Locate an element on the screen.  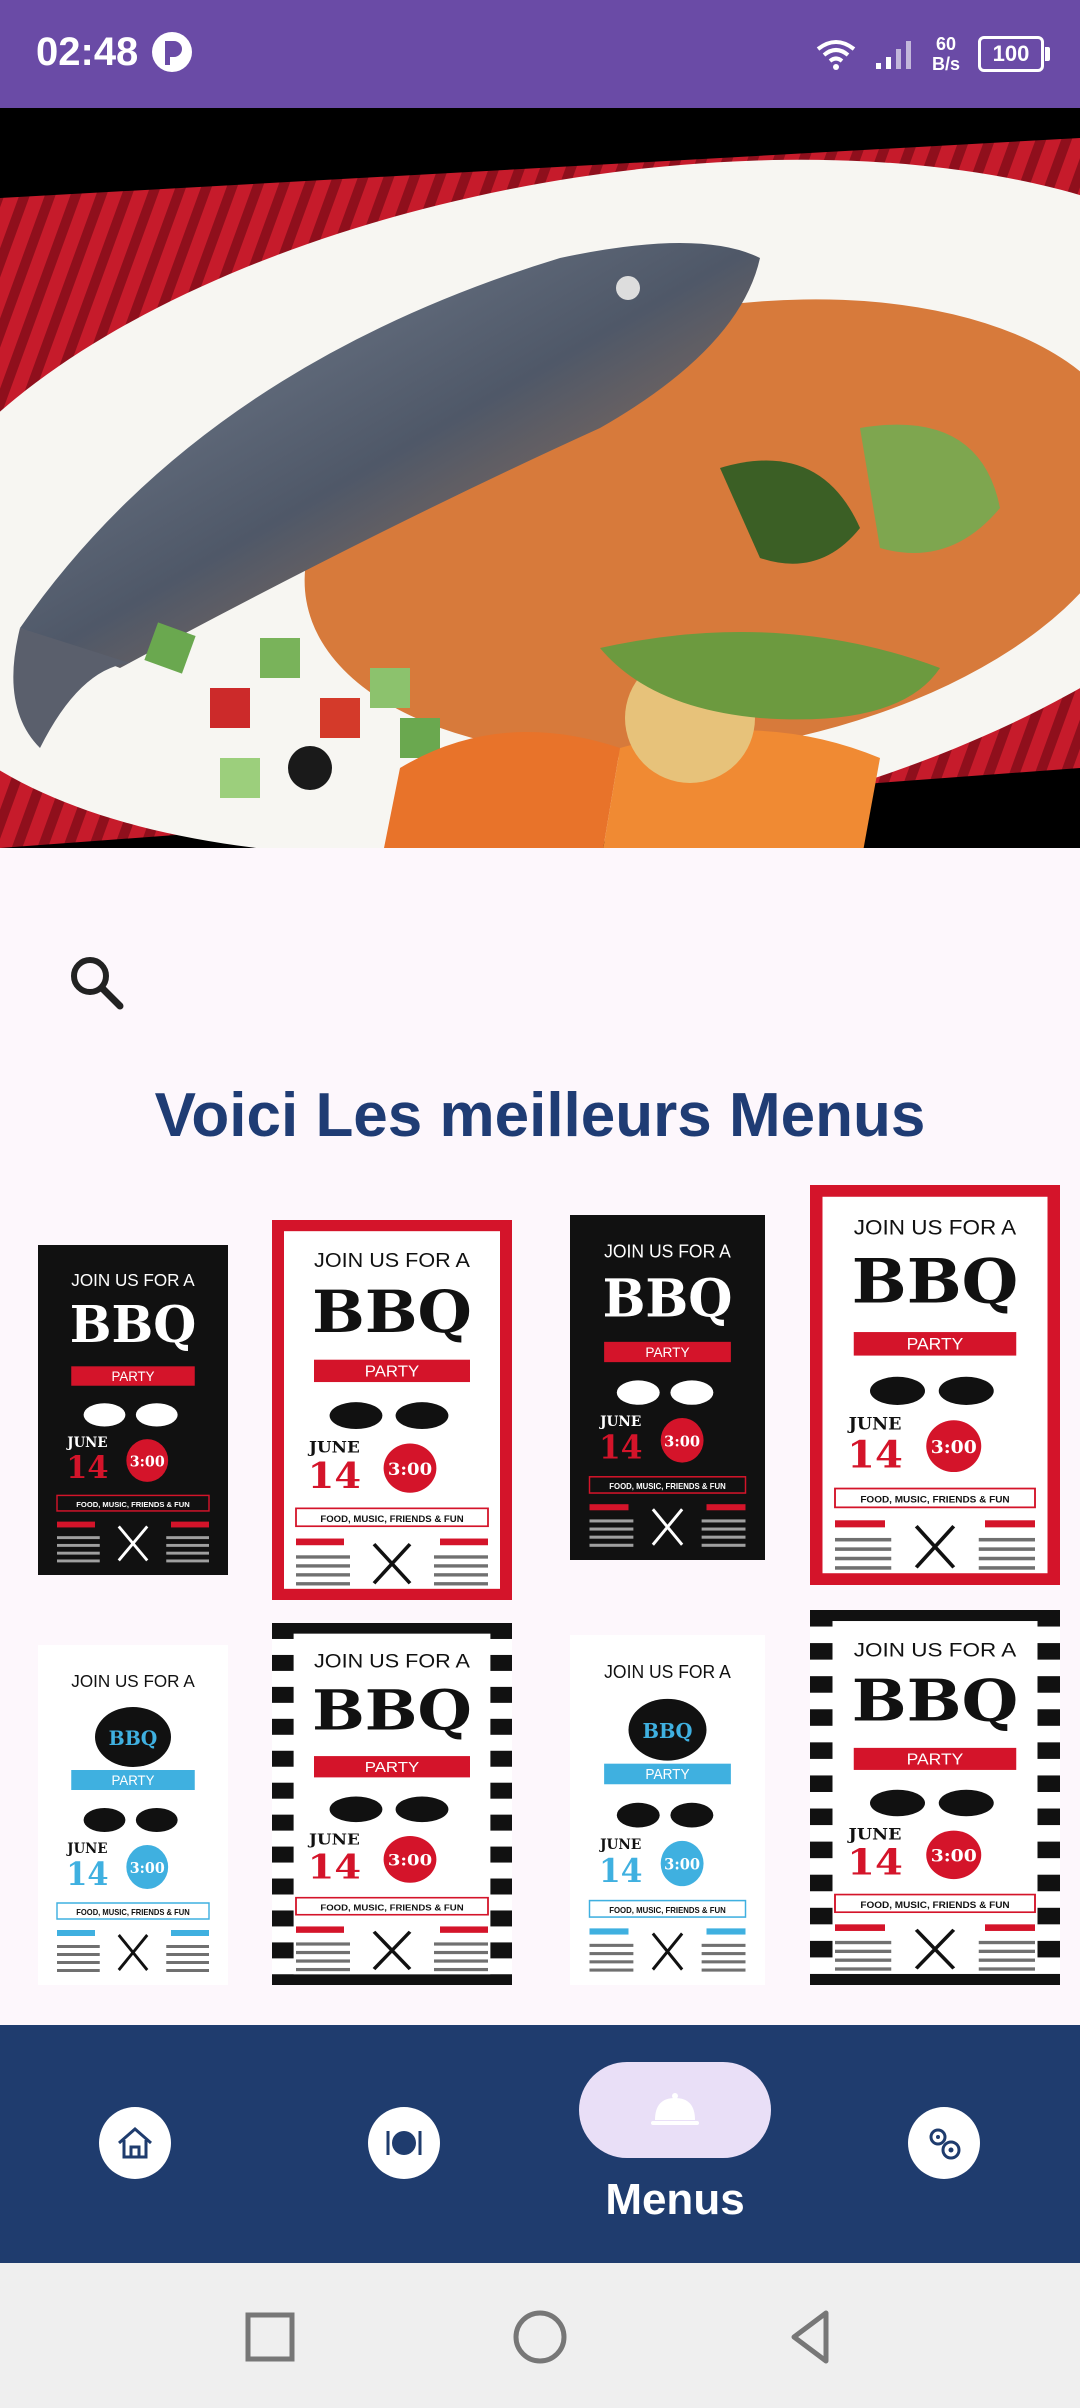
recents-icon is located at coordinates (270, 2337).